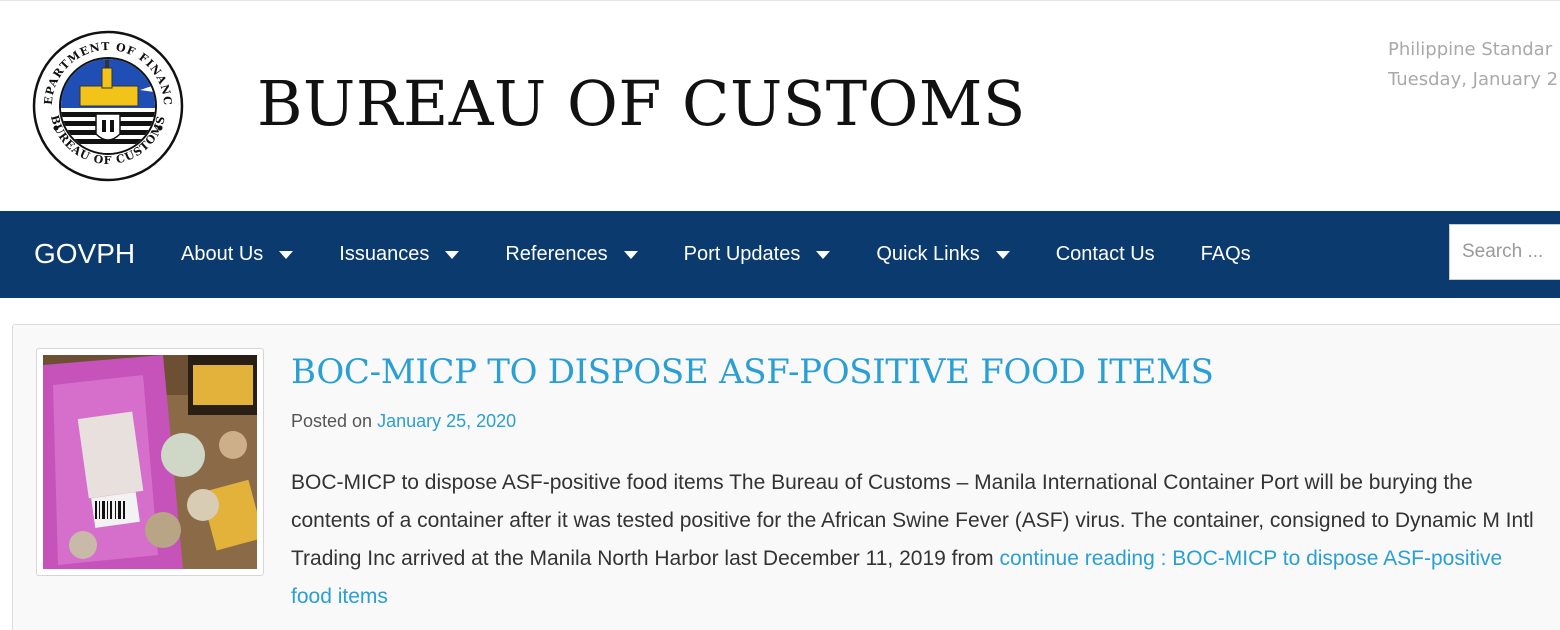 The height and width of the screenshot is (630, 1560). Describe the element at coordinates (84, 254) in the screenshot. I see `govph-brand-link: GOVPH` at that location.